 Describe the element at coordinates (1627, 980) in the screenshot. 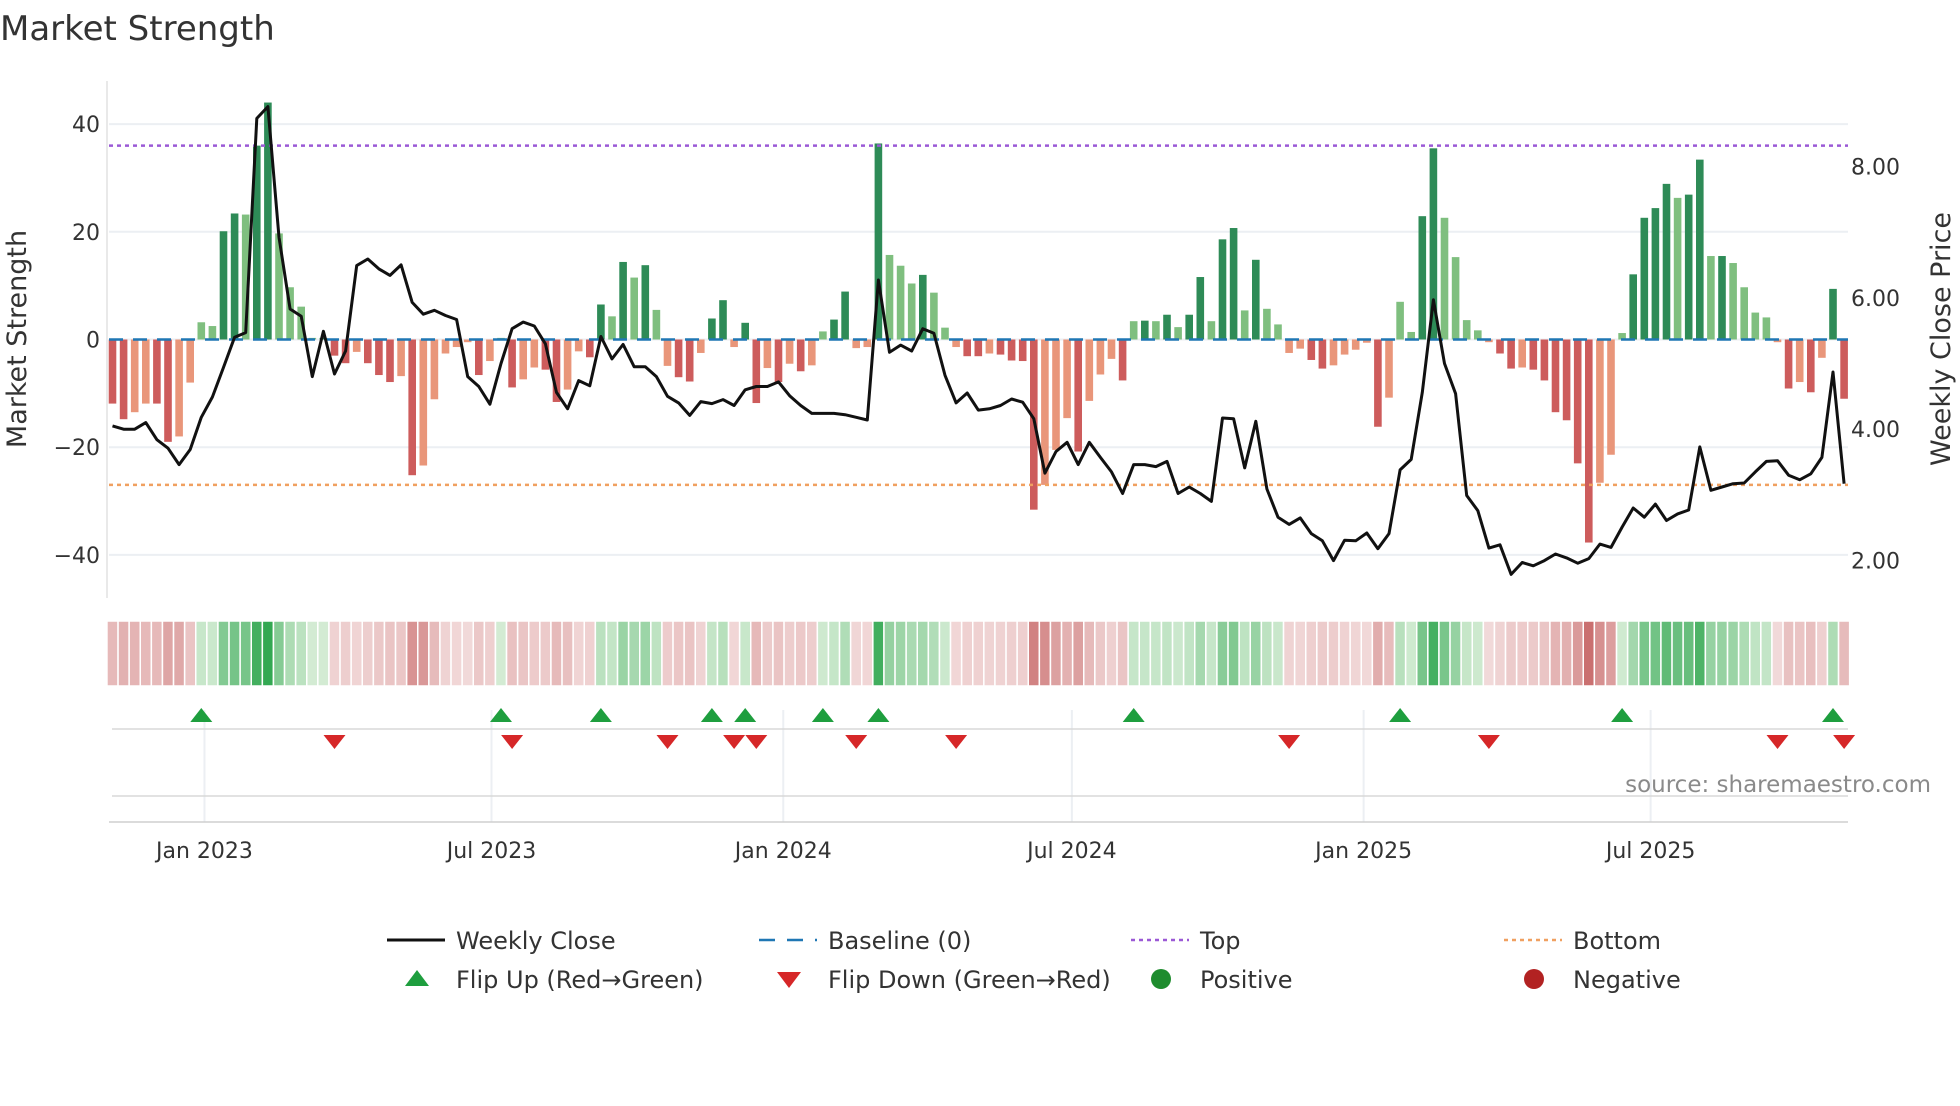

I see `legend-label: Negative` at that location.